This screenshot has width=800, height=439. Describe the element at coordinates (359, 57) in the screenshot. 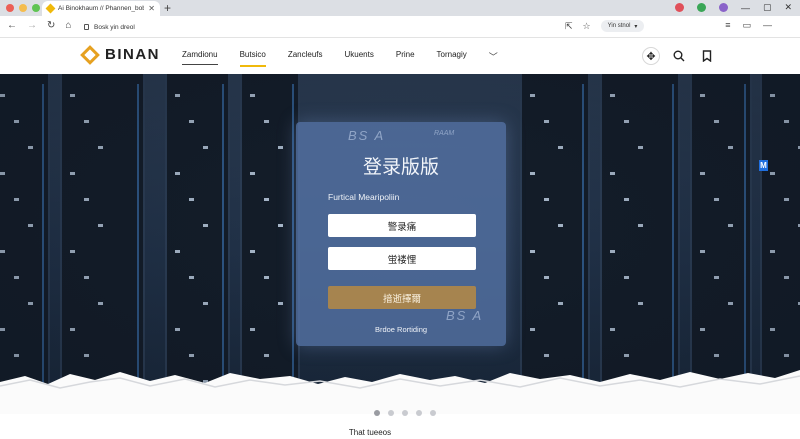

I see `nav-item-4: Ukuents` at that location.